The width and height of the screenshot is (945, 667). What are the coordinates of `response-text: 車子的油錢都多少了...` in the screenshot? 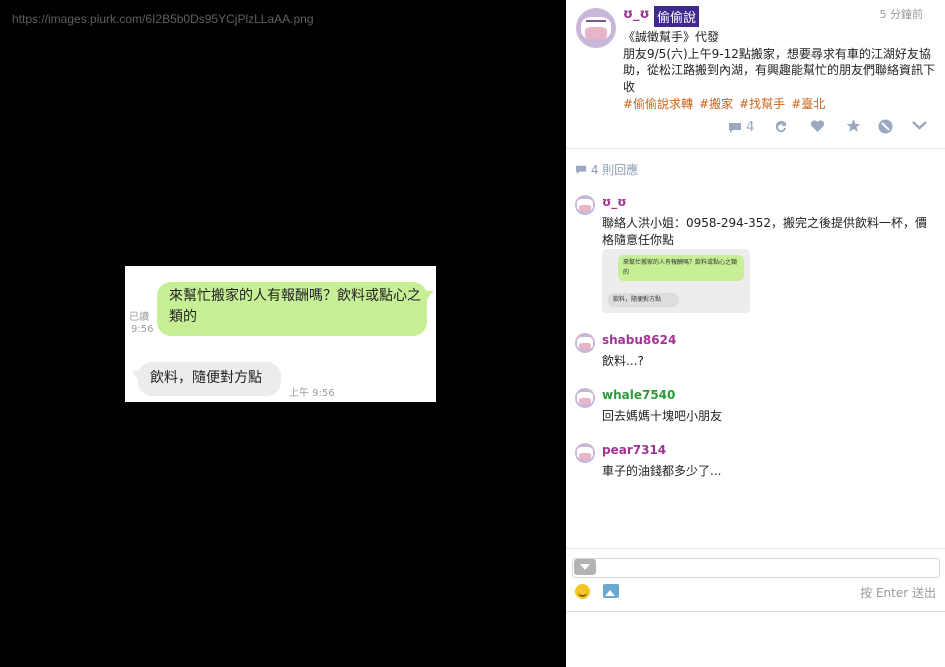 It's located at (662, 471).